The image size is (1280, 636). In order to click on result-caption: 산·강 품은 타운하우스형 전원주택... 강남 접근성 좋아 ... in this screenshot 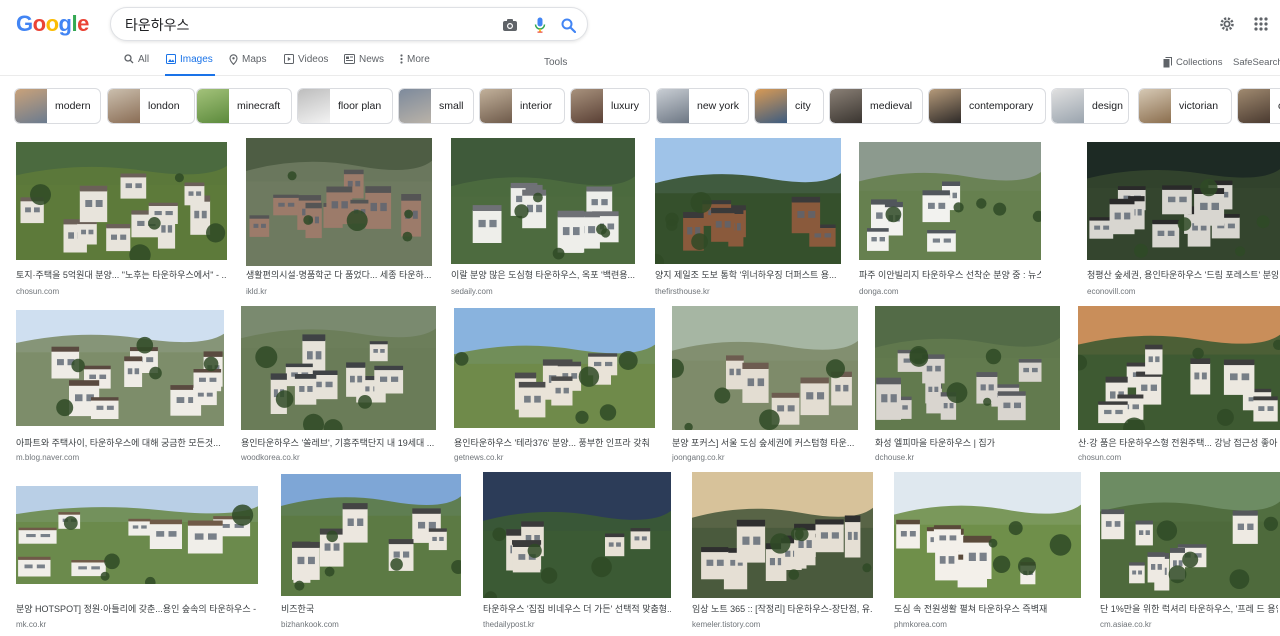, I will do `click(1178, 442)`.